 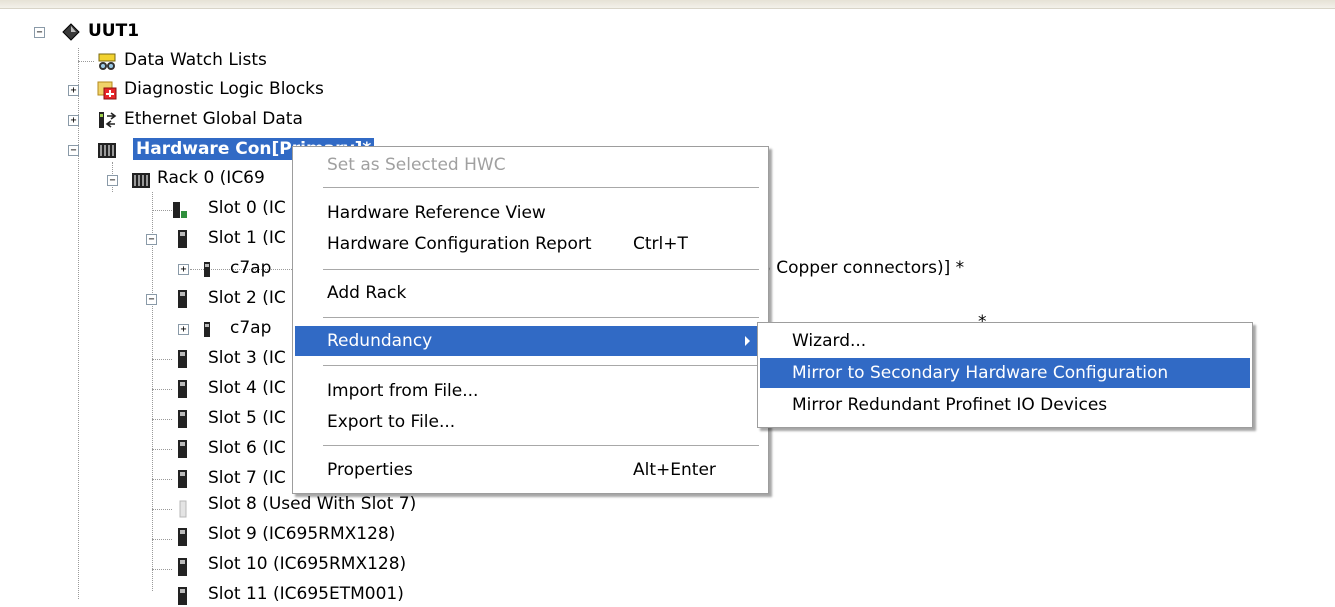 What do you see at coordinates (530, 341) in the screenshot?
I see `menu-item-redundancy: Redundancy` at bounding box center [530, 341].